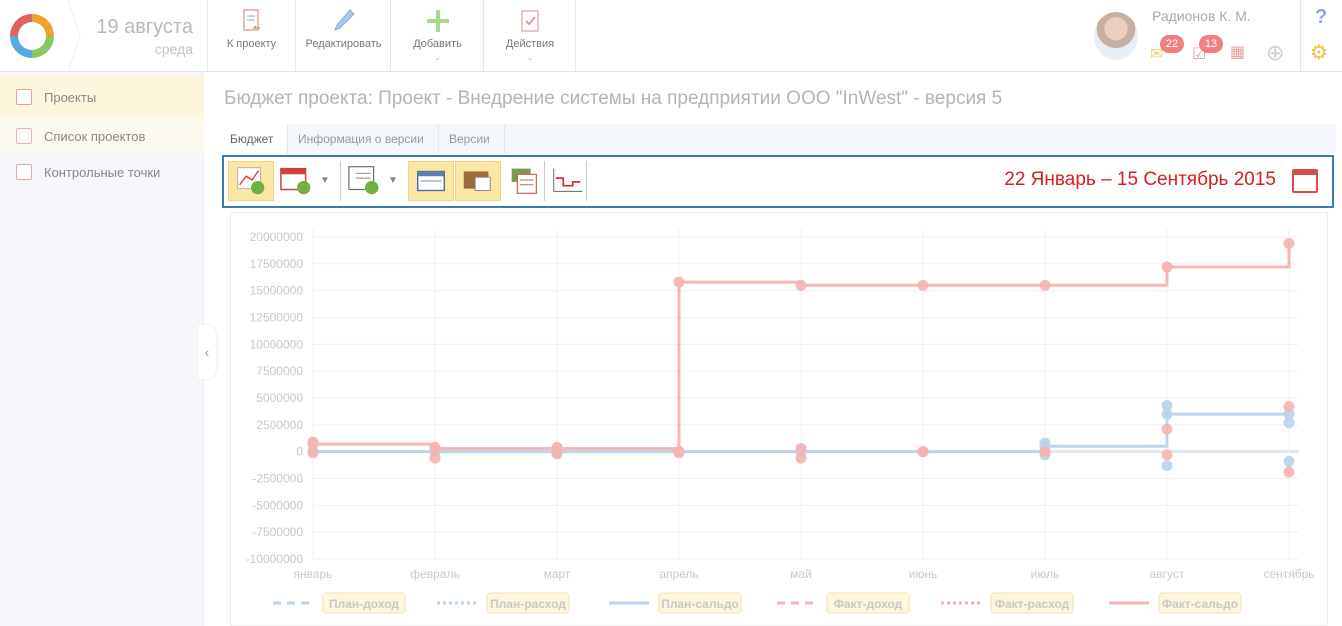  Describe the element at coordinates (252, 36) in the screenshot. I see `to-project-button: К проекту` at that location.